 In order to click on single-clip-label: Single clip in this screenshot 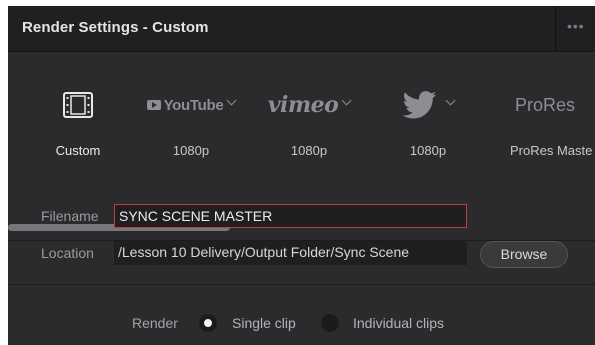, I will do `click(264, 323)`.